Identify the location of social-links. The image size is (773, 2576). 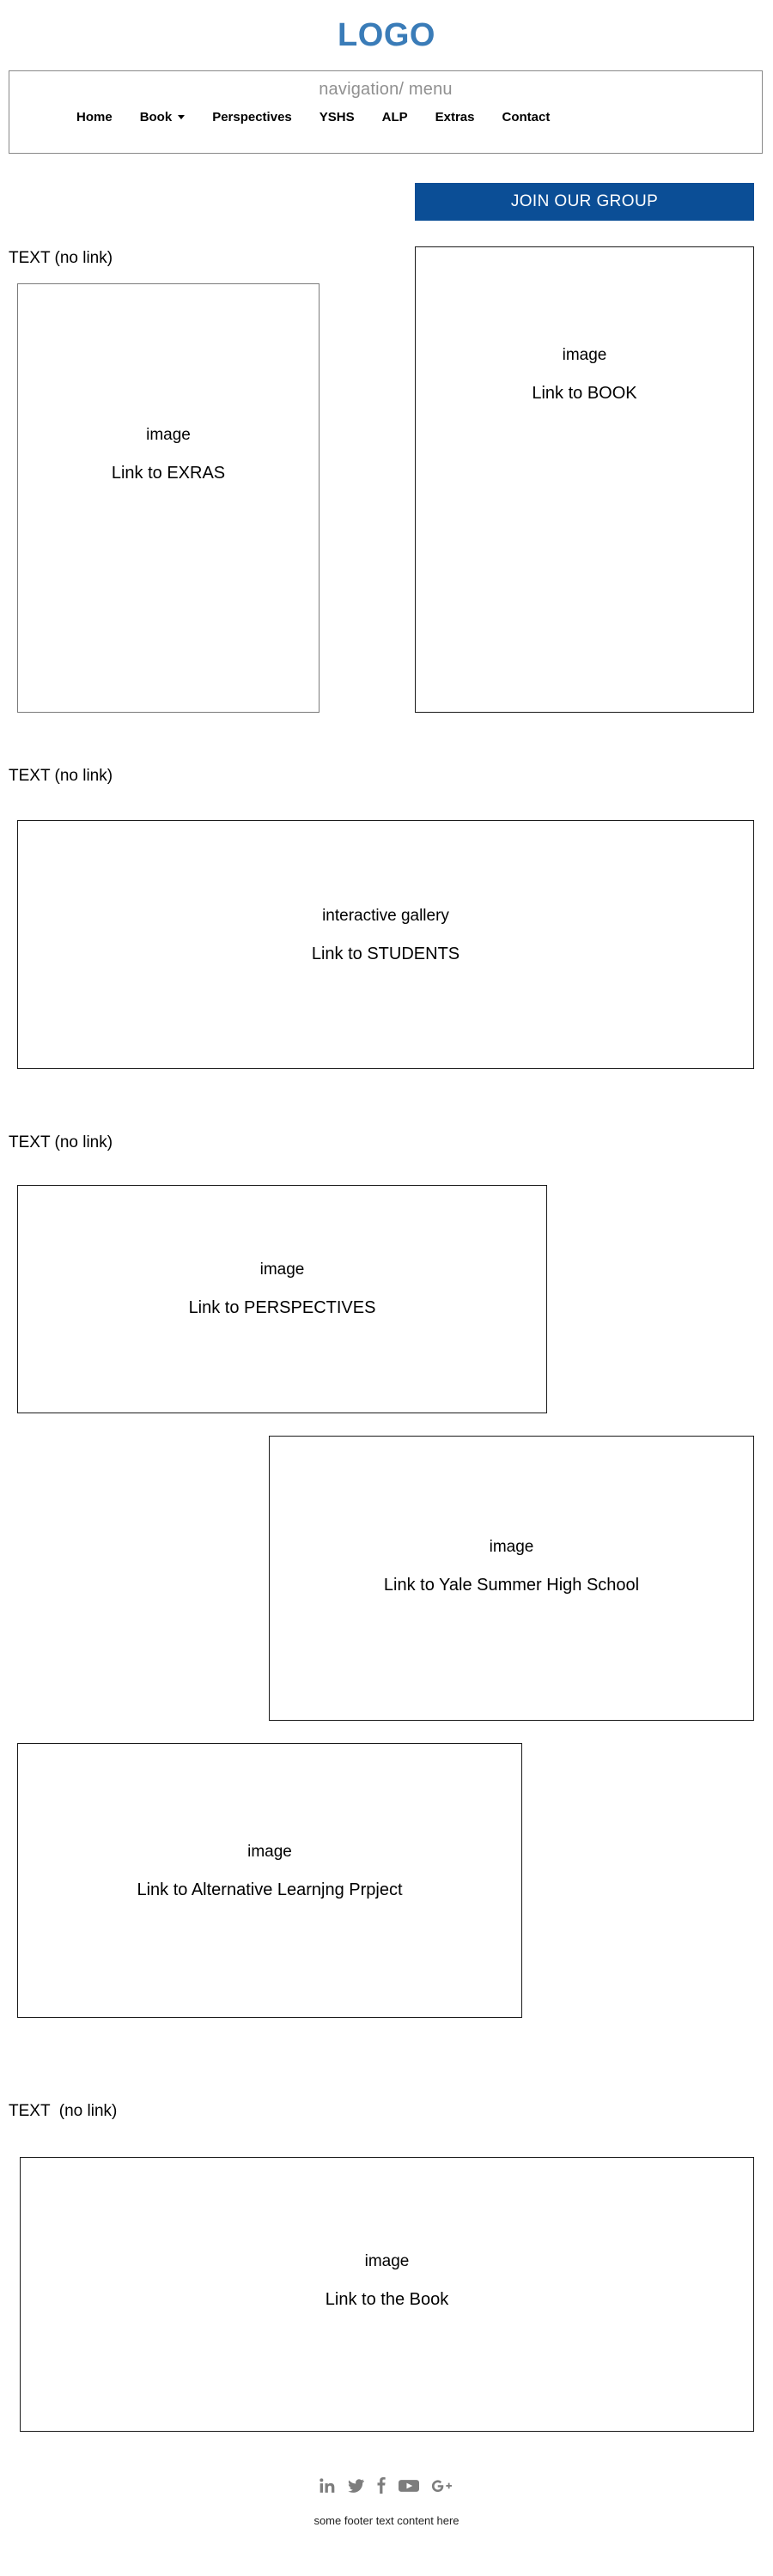
(386, 2486).